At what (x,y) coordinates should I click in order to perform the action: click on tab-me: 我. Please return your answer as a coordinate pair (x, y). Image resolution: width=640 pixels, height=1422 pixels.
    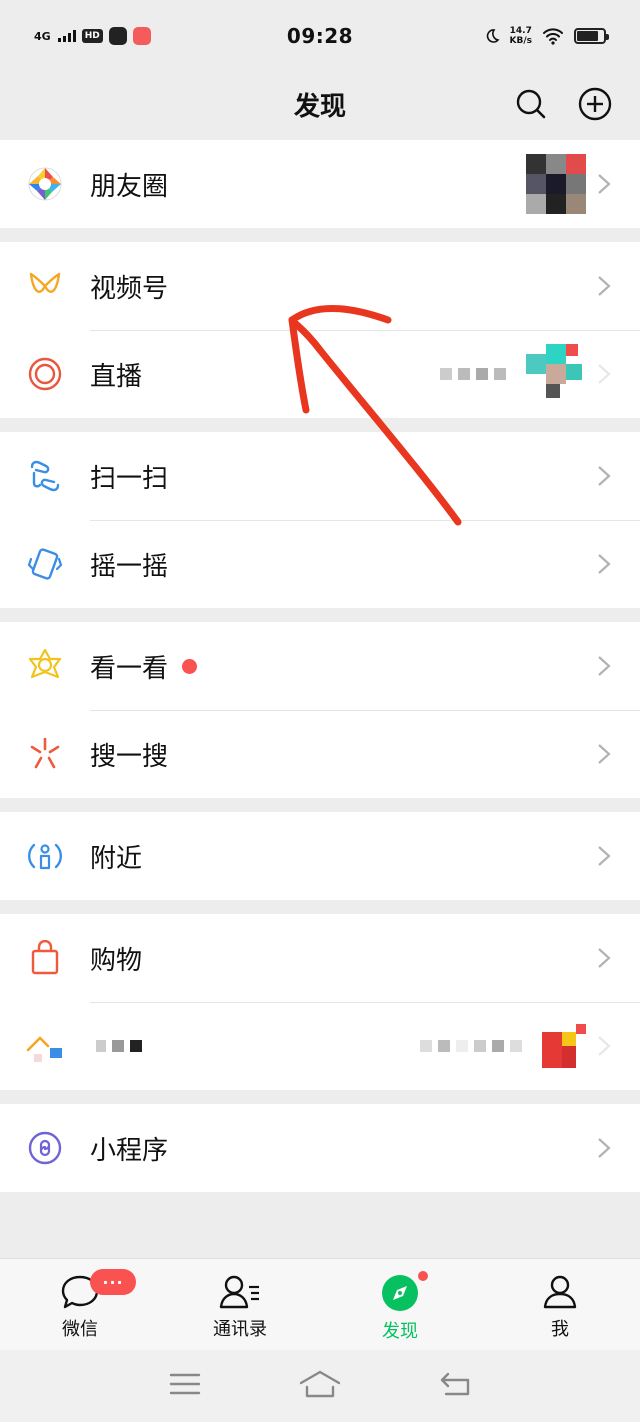
    Looking at the image, I should click on (560, 1304).